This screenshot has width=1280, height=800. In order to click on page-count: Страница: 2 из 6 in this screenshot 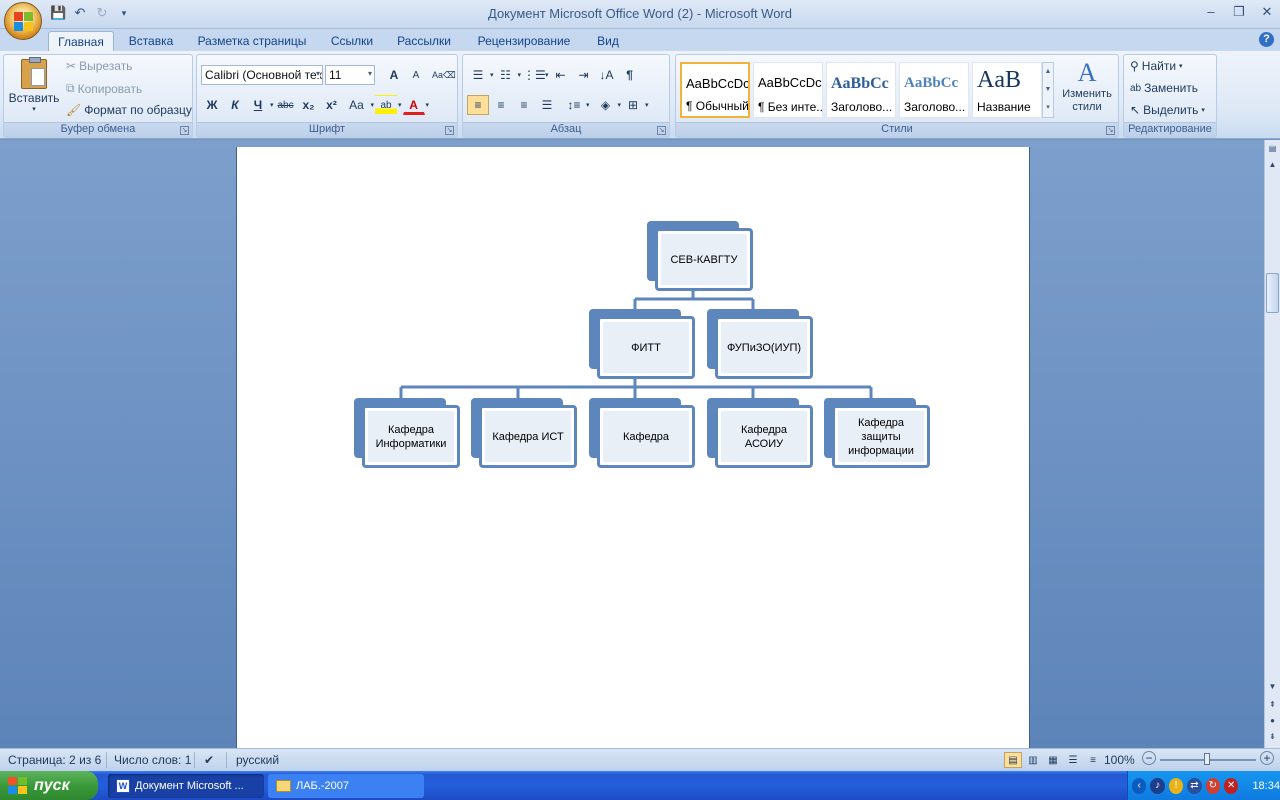, I will do `click(54, 760)`.